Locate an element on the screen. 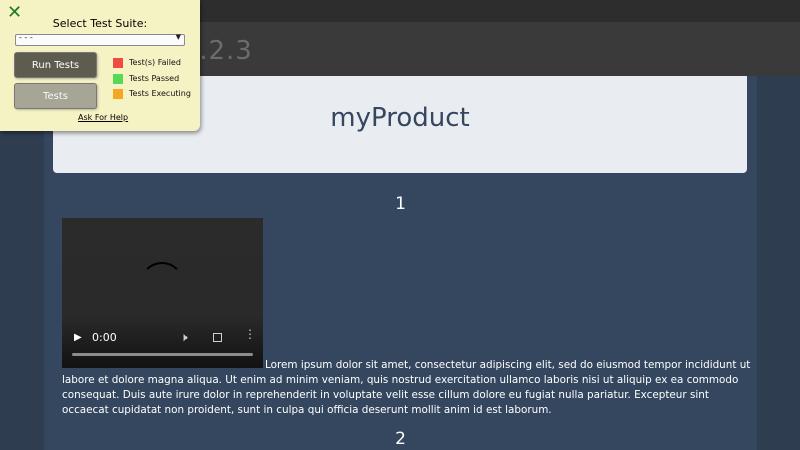 Image resolution: width=800 pixels, height=450 pixels. ask-for-help-link: Ask For Help is located at coordinates (103, 117).